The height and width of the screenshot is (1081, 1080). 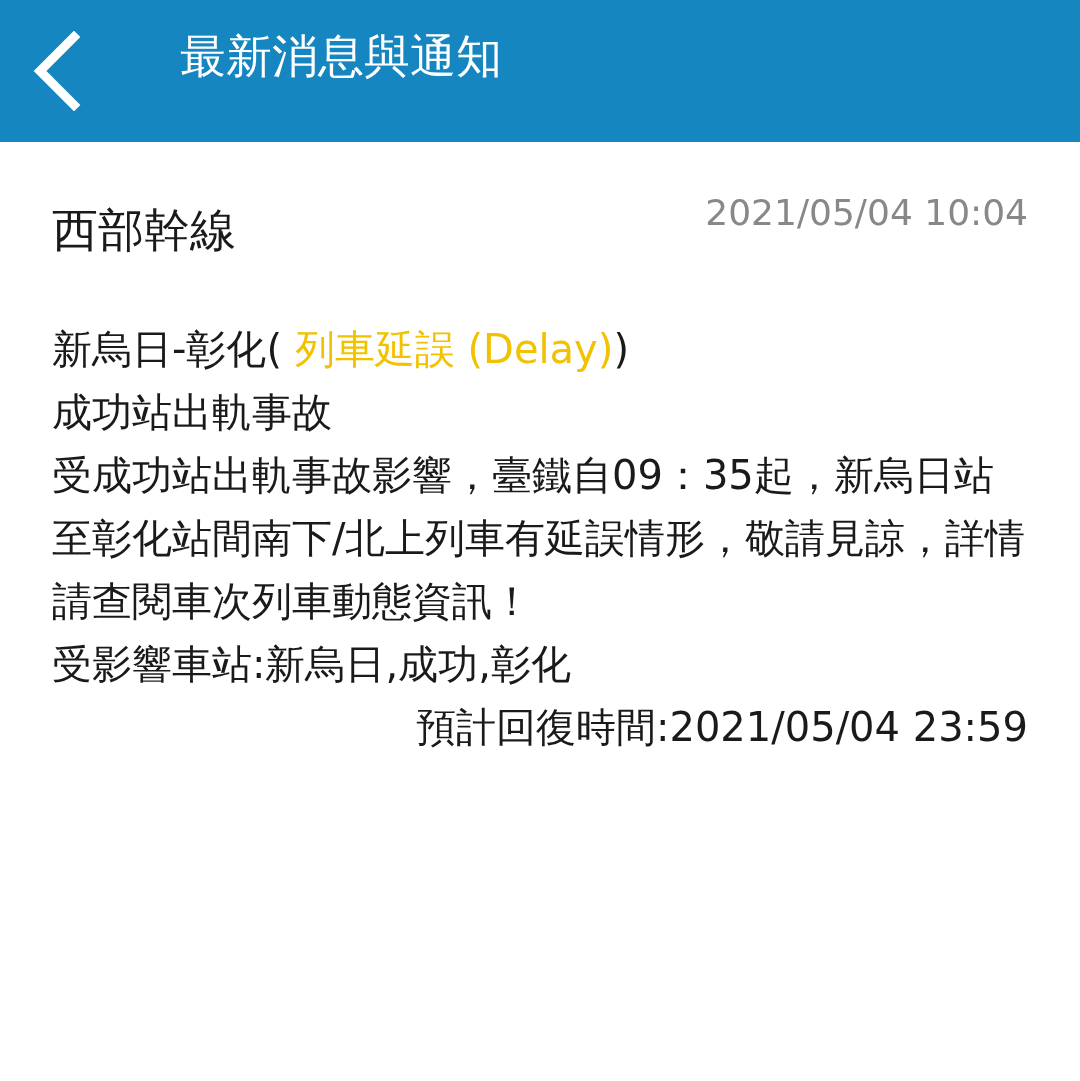 What do you see at coordinates (144, 230) in the screenshot?
I see `line-name: 西部幹線` at bounding box center [144, 230].